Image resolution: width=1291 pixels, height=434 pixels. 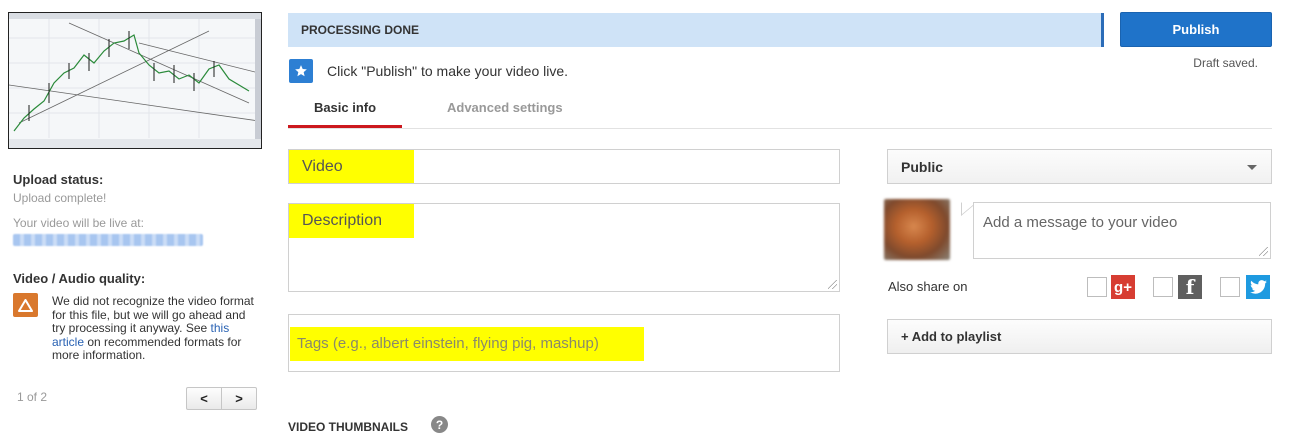 I want to click on draft-saved-status: Draft saved., so click(x=1225, y=63).